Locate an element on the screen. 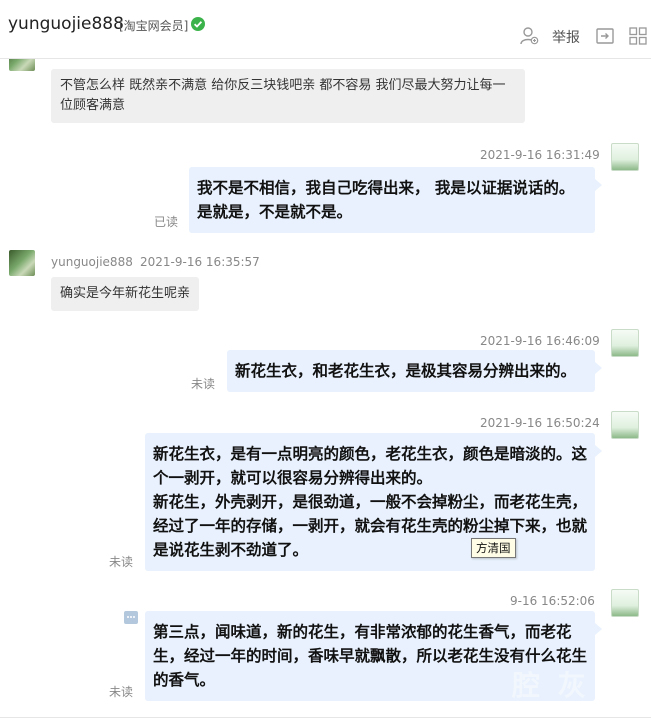 The image size is (651, 721). report-button: 举报 is located at coordinates (566, 37).